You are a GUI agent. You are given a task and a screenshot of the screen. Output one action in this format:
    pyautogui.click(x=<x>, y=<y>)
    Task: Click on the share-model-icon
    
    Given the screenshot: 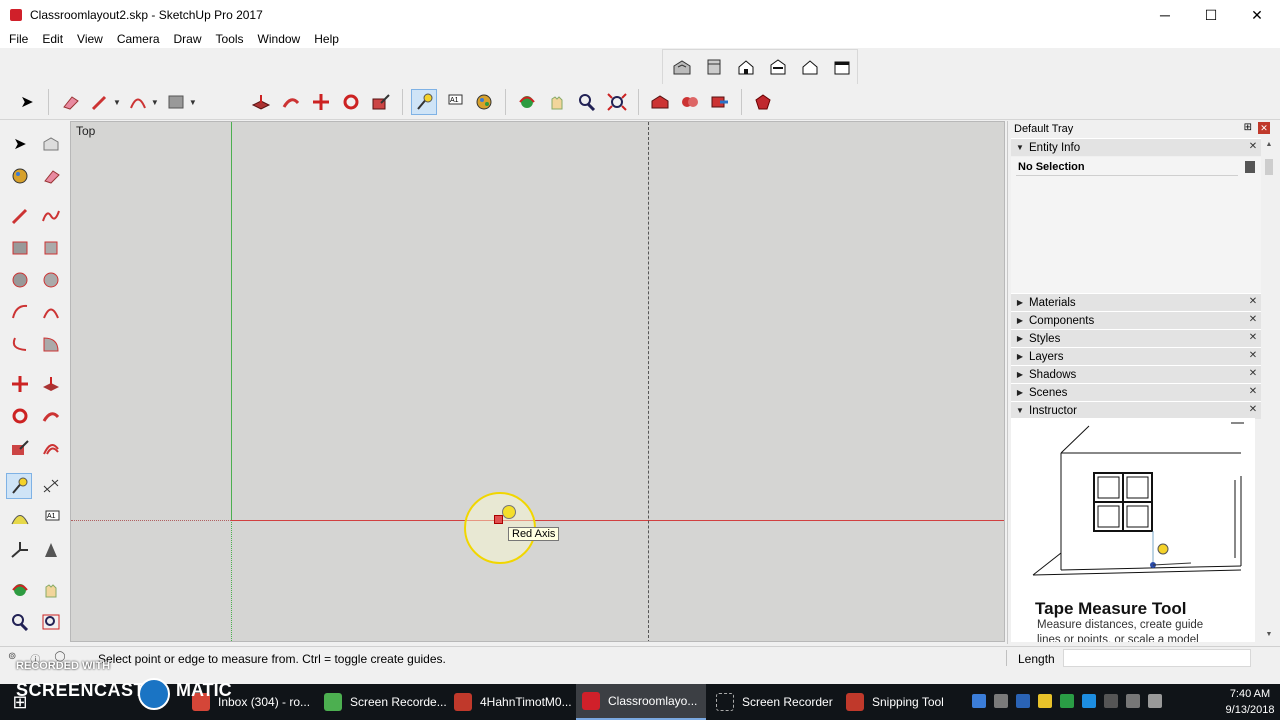 What is the action you would take?
    pyautogui.click(x=720, y=102)
    